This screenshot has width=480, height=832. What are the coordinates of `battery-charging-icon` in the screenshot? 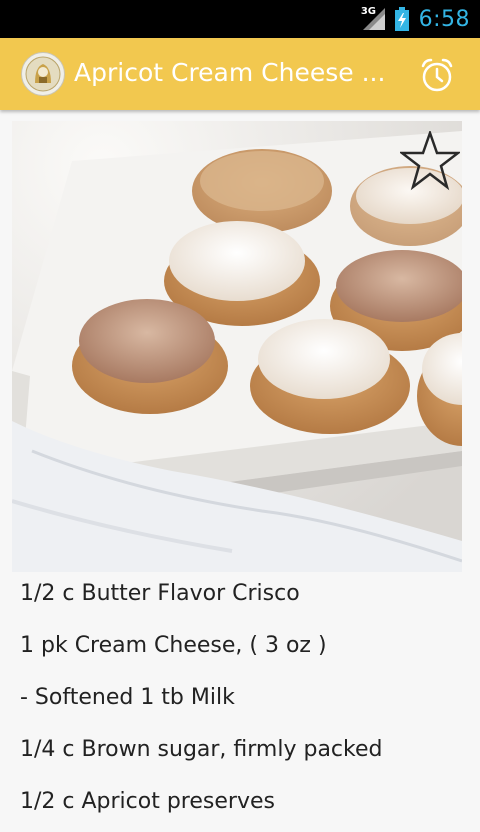 It's located at (401, 19).